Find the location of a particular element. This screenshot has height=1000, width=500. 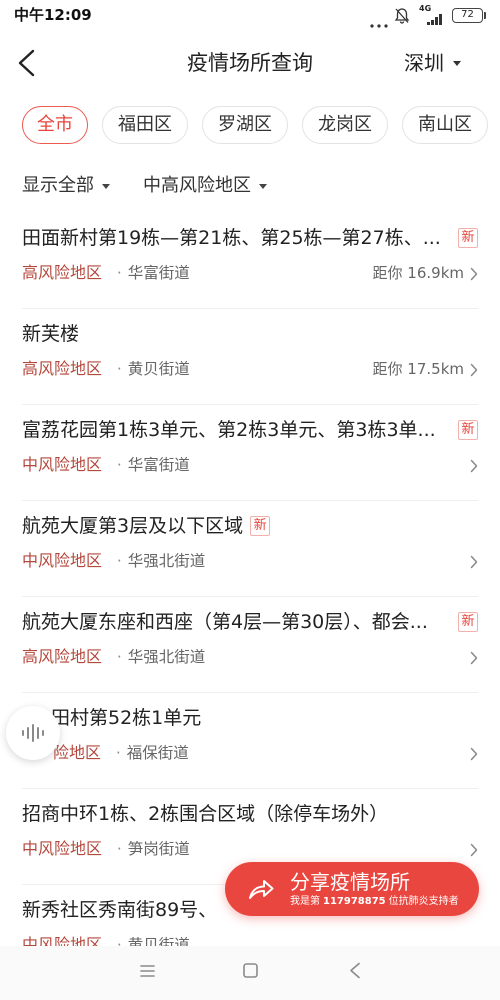

battery-nub is located at coordinates (485, 15).